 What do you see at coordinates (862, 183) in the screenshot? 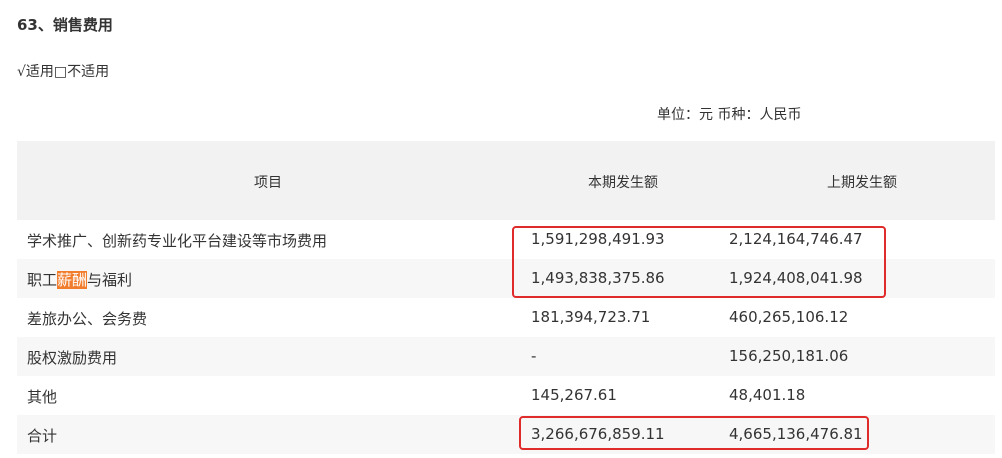
I see `header-previous-period: 上期发生额` at bounding box center [862, 183].